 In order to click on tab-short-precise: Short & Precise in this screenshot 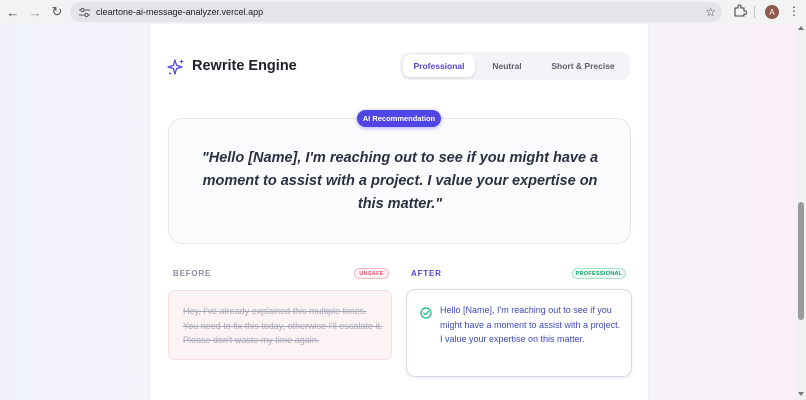, I will do `click(583, 66)`.